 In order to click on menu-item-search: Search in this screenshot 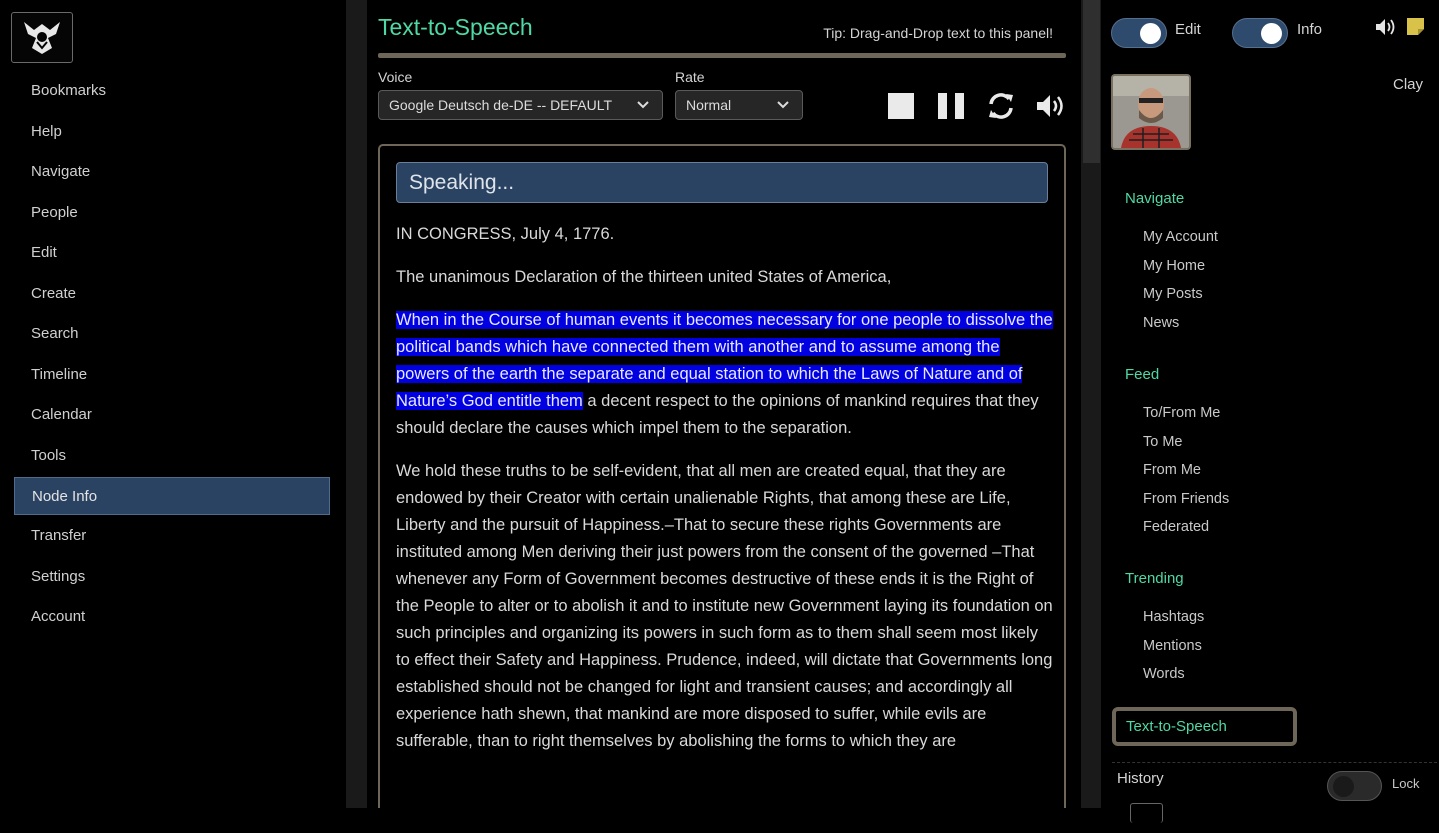, I will do `click(172, 334)`.